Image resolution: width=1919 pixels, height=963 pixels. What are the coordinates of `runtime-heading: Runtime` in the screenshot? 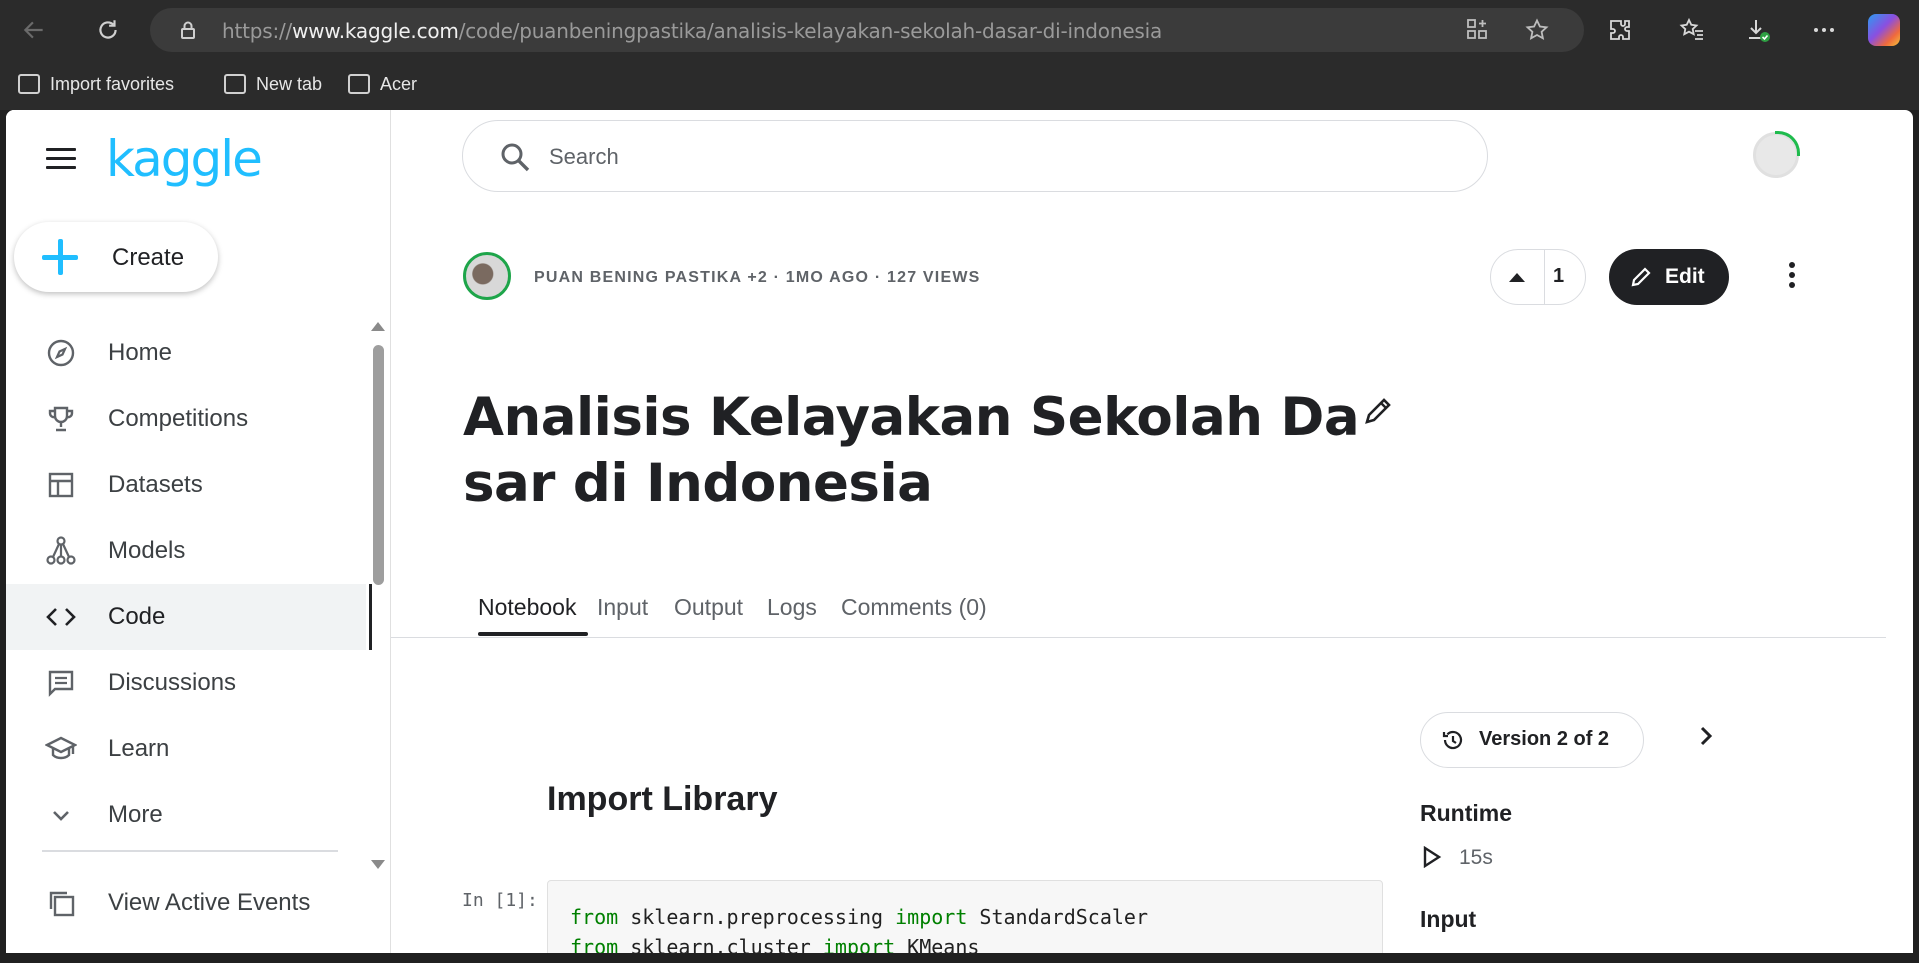 It's located at (1466, 813).